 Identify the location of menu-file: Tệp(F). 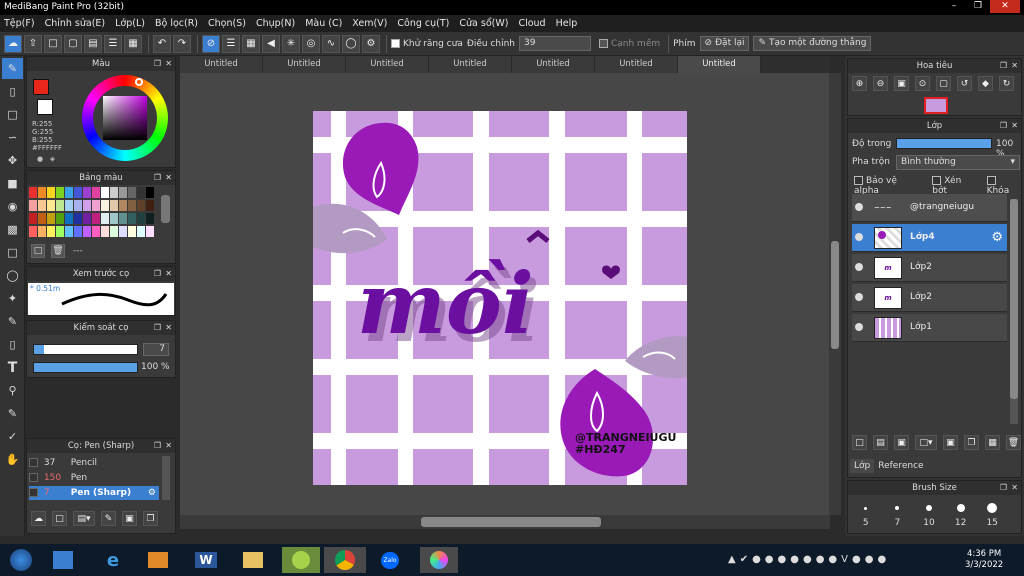
(19, 23).